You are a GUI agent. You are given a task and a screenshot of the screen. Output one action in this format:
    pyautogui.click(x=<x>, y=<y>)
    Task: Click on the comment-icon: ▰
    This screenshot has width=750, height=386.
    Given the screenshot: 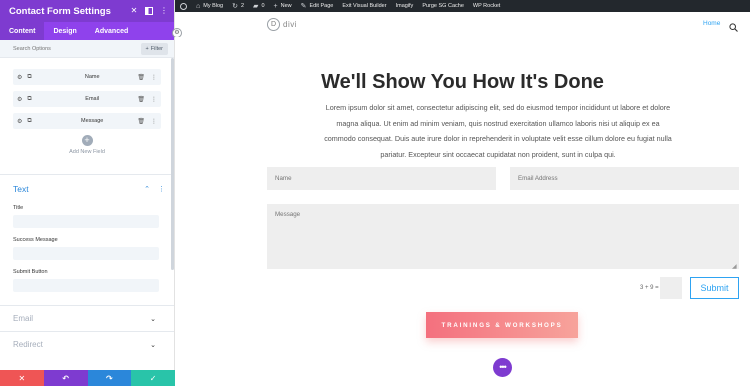 What is the action you would take?
    pyautogui.click(x=256, y=6)
    